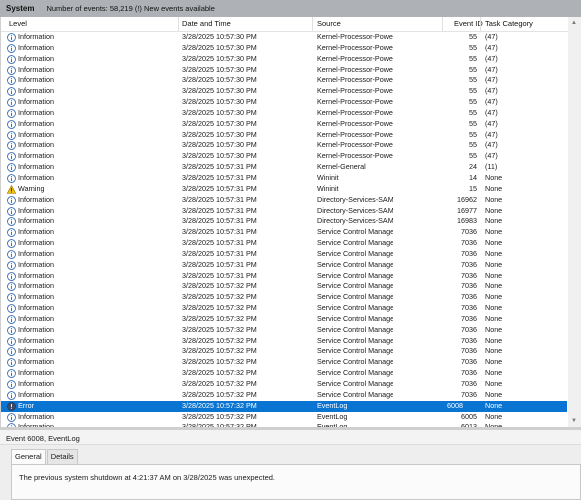 This screenshot has width=581, height=500. Describe the element at coordinates (469, 416) in the screenshot. I see `event-id: 6005` at that location.